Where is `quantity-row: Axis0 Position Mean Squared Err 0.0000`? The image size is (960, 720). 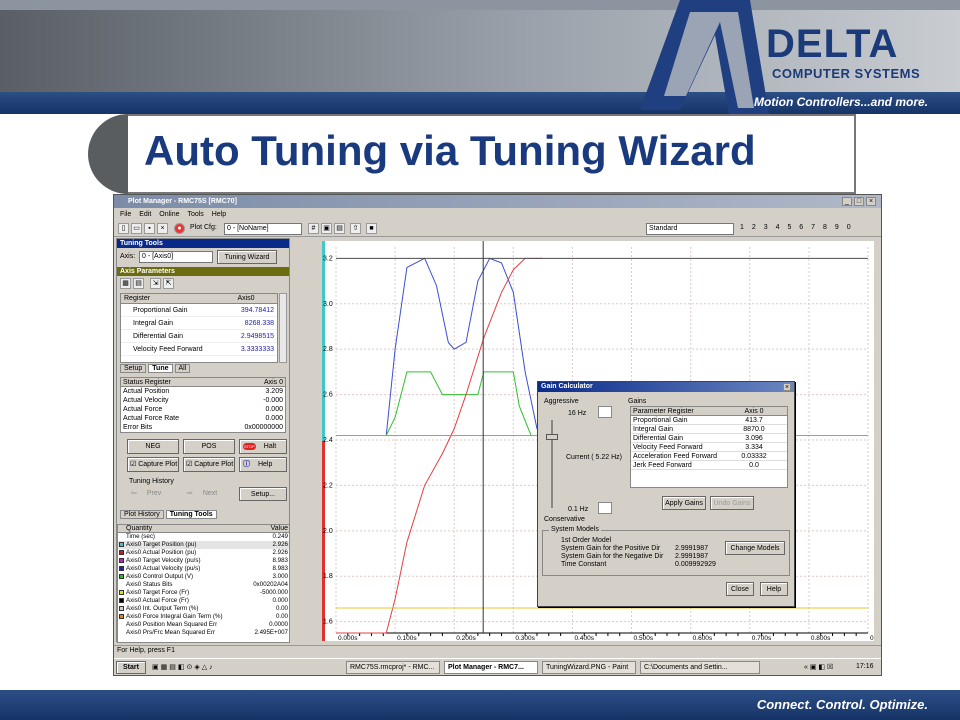
quantity-row: Axis0 Position Mean Squared Err 0.0000 is located at coordinates (203, 625).